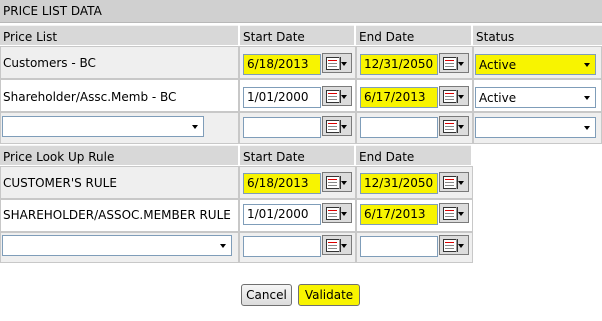  I want to click on lookup-rule-header-label: Price Look Up Rule, so click(59, 157).